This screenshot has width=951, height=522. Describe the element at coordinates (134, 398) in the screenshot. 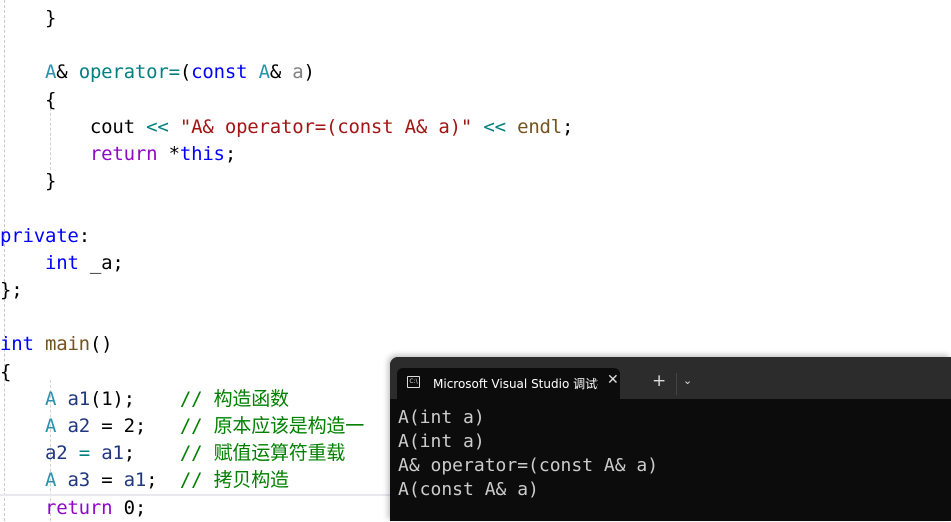

I see `code-token: (1);` at that location.